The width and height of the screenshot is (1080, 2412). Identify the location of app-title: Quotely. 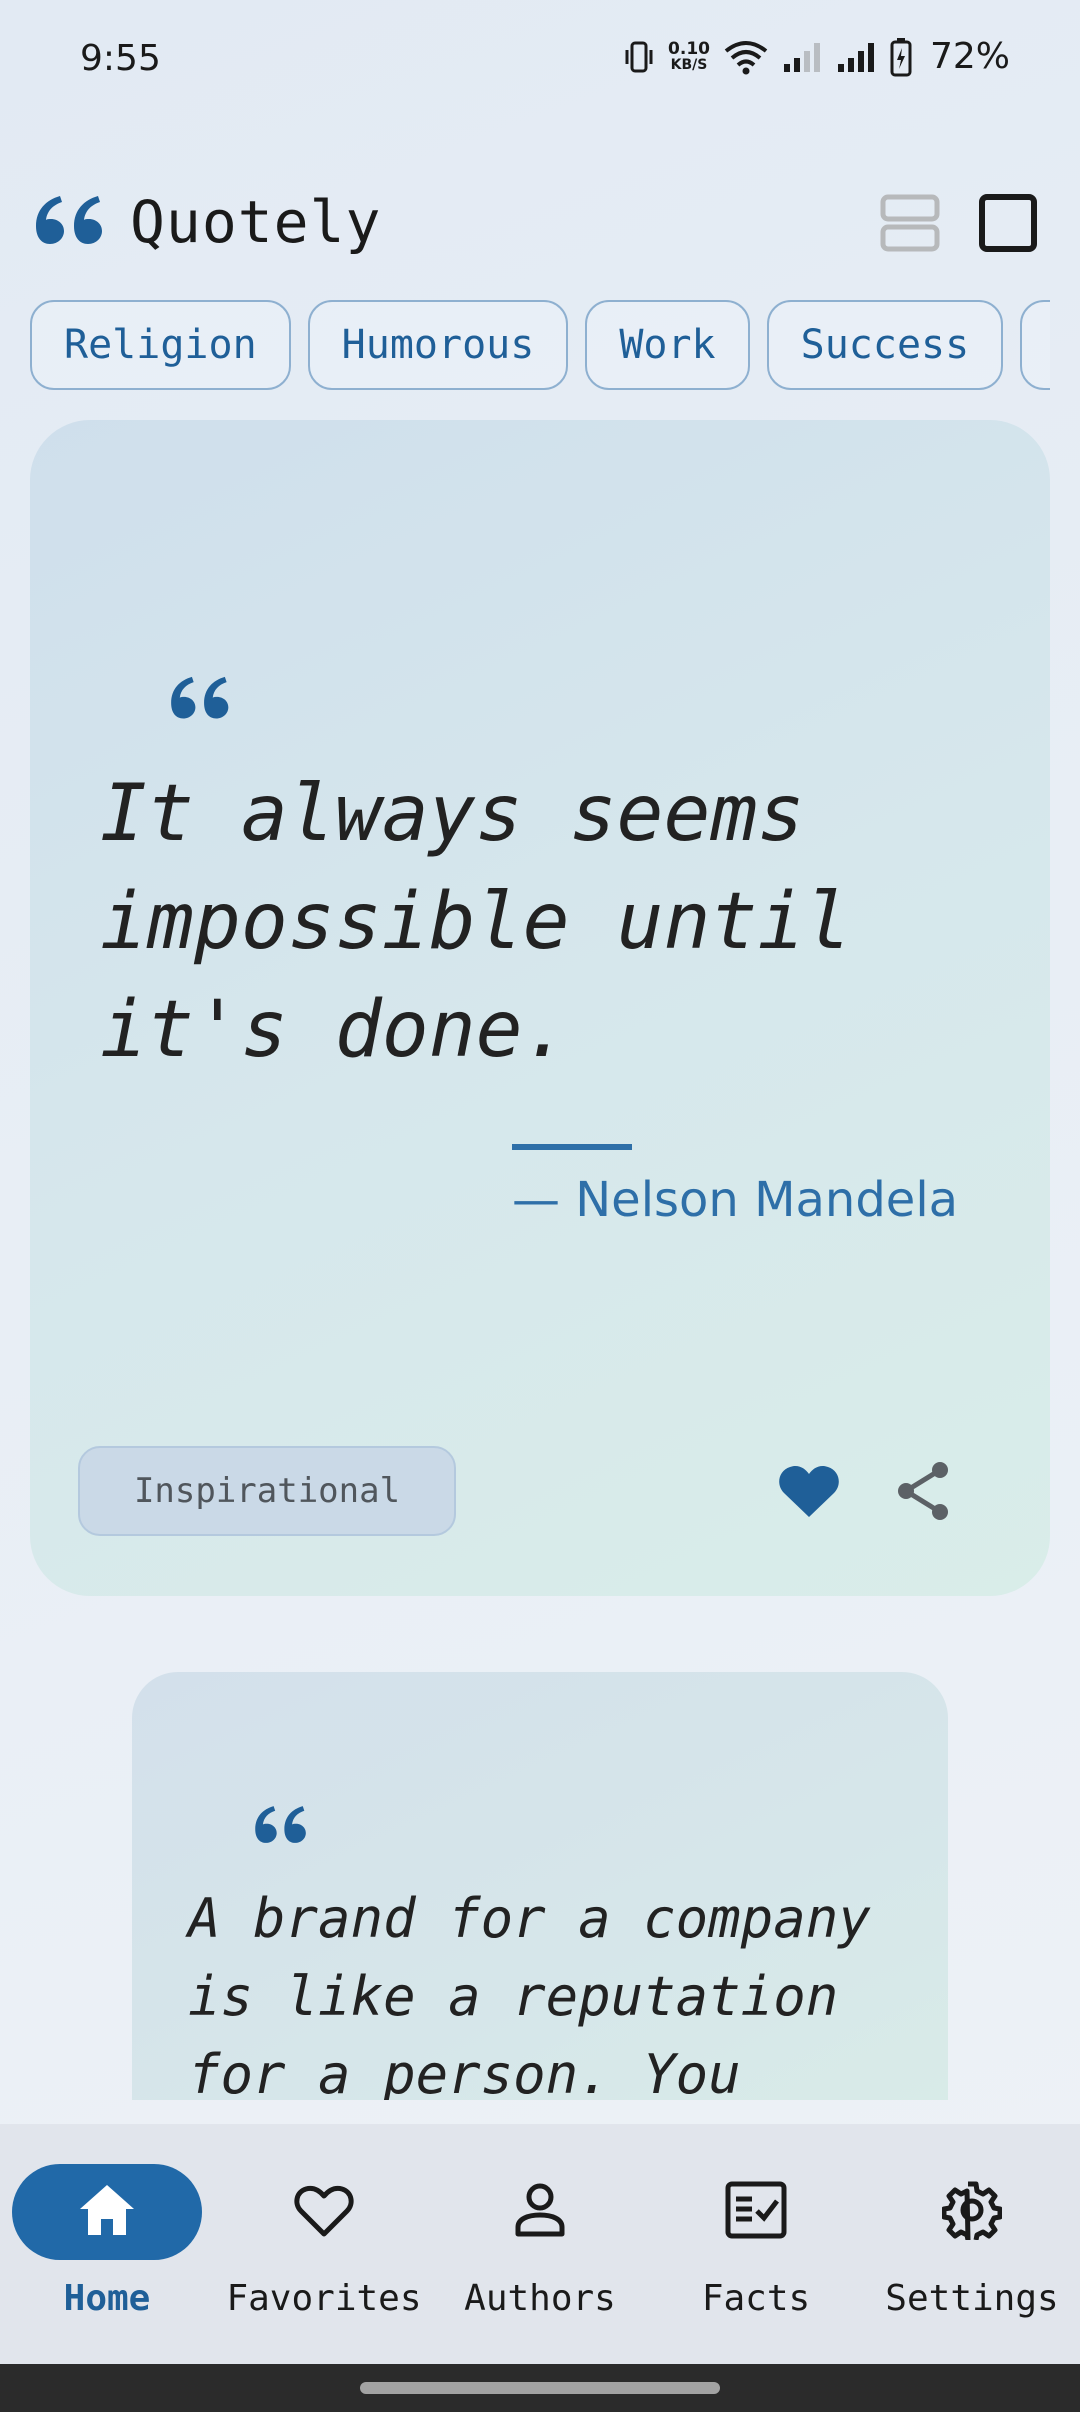
(256, 222).